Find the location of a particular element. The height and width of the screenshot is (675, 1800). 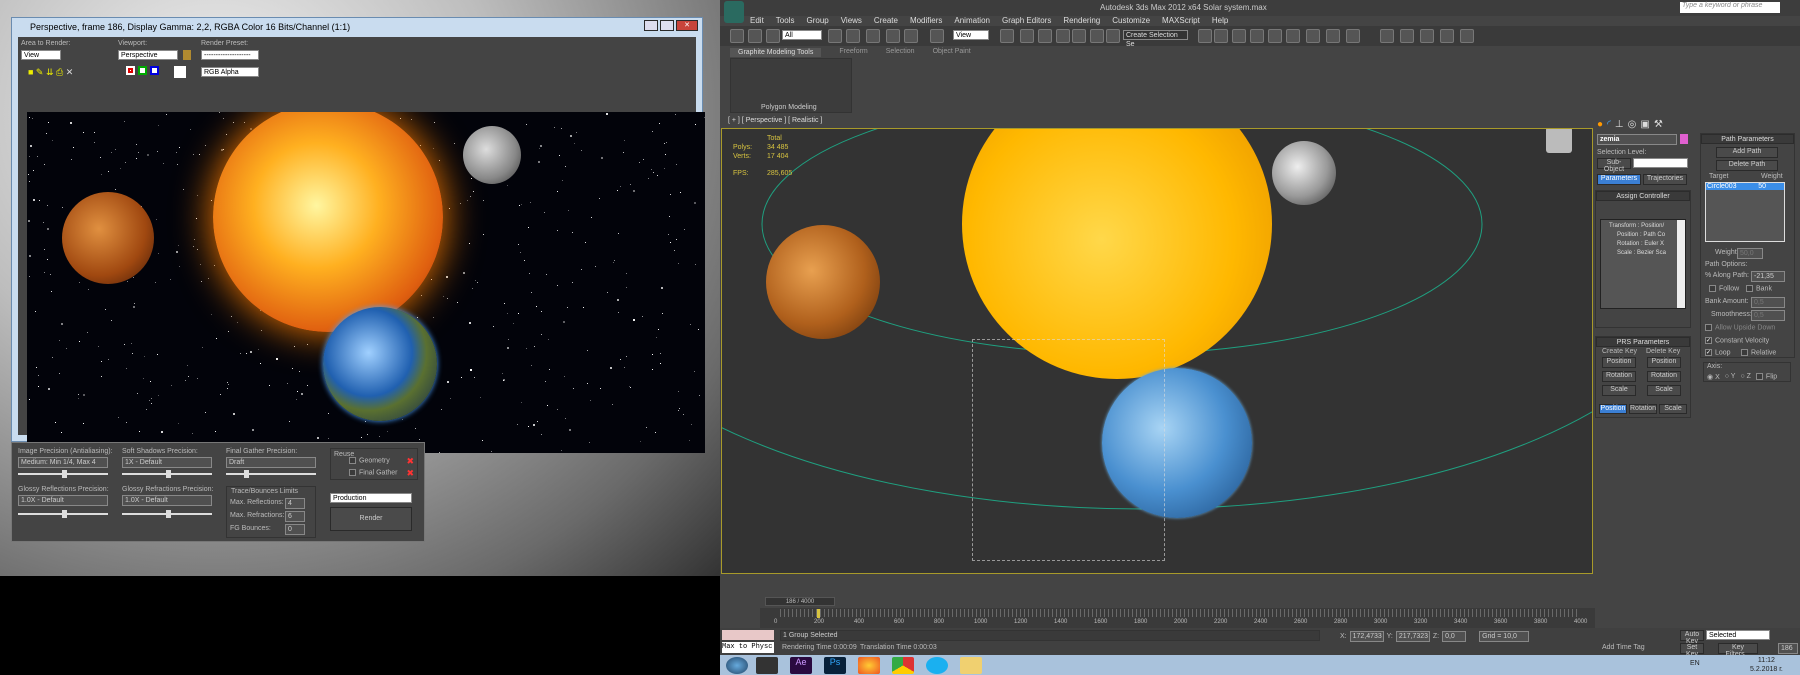

render-button: Render is located at coordinates (371, 519).